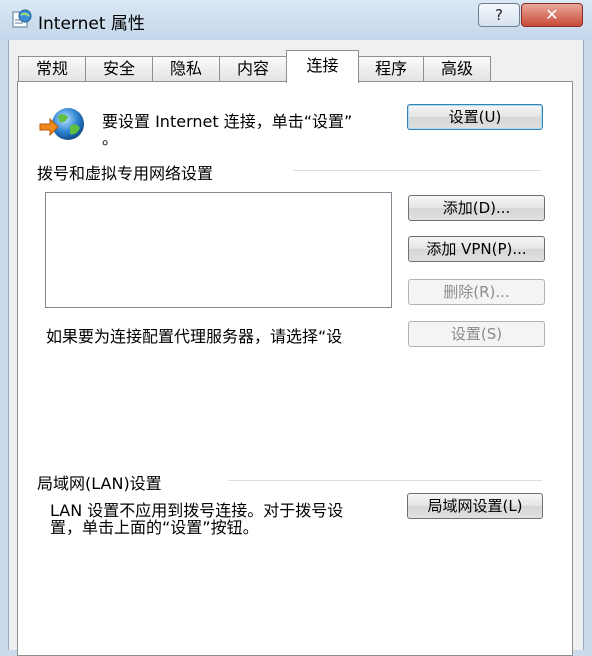 Image resolution: width=592 pixels, height=656 pixels. What do you see at coordinates (218, 250) in the screenshot?
I see `connections-list` at bounding box center [218, 250].